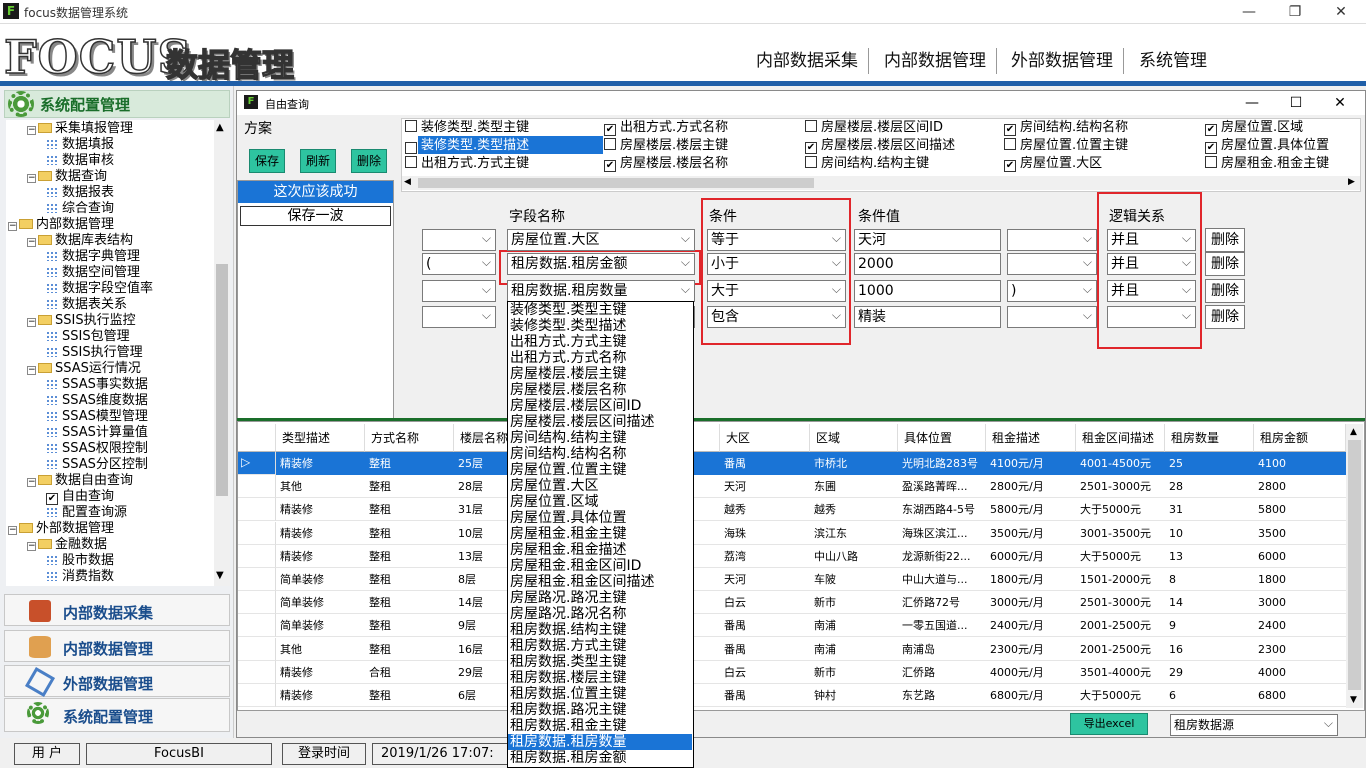 Image resolution: width=1366 pixels, height=768 pixels. I want to click on column-header: 租金区间描述, so click(1120, 438).